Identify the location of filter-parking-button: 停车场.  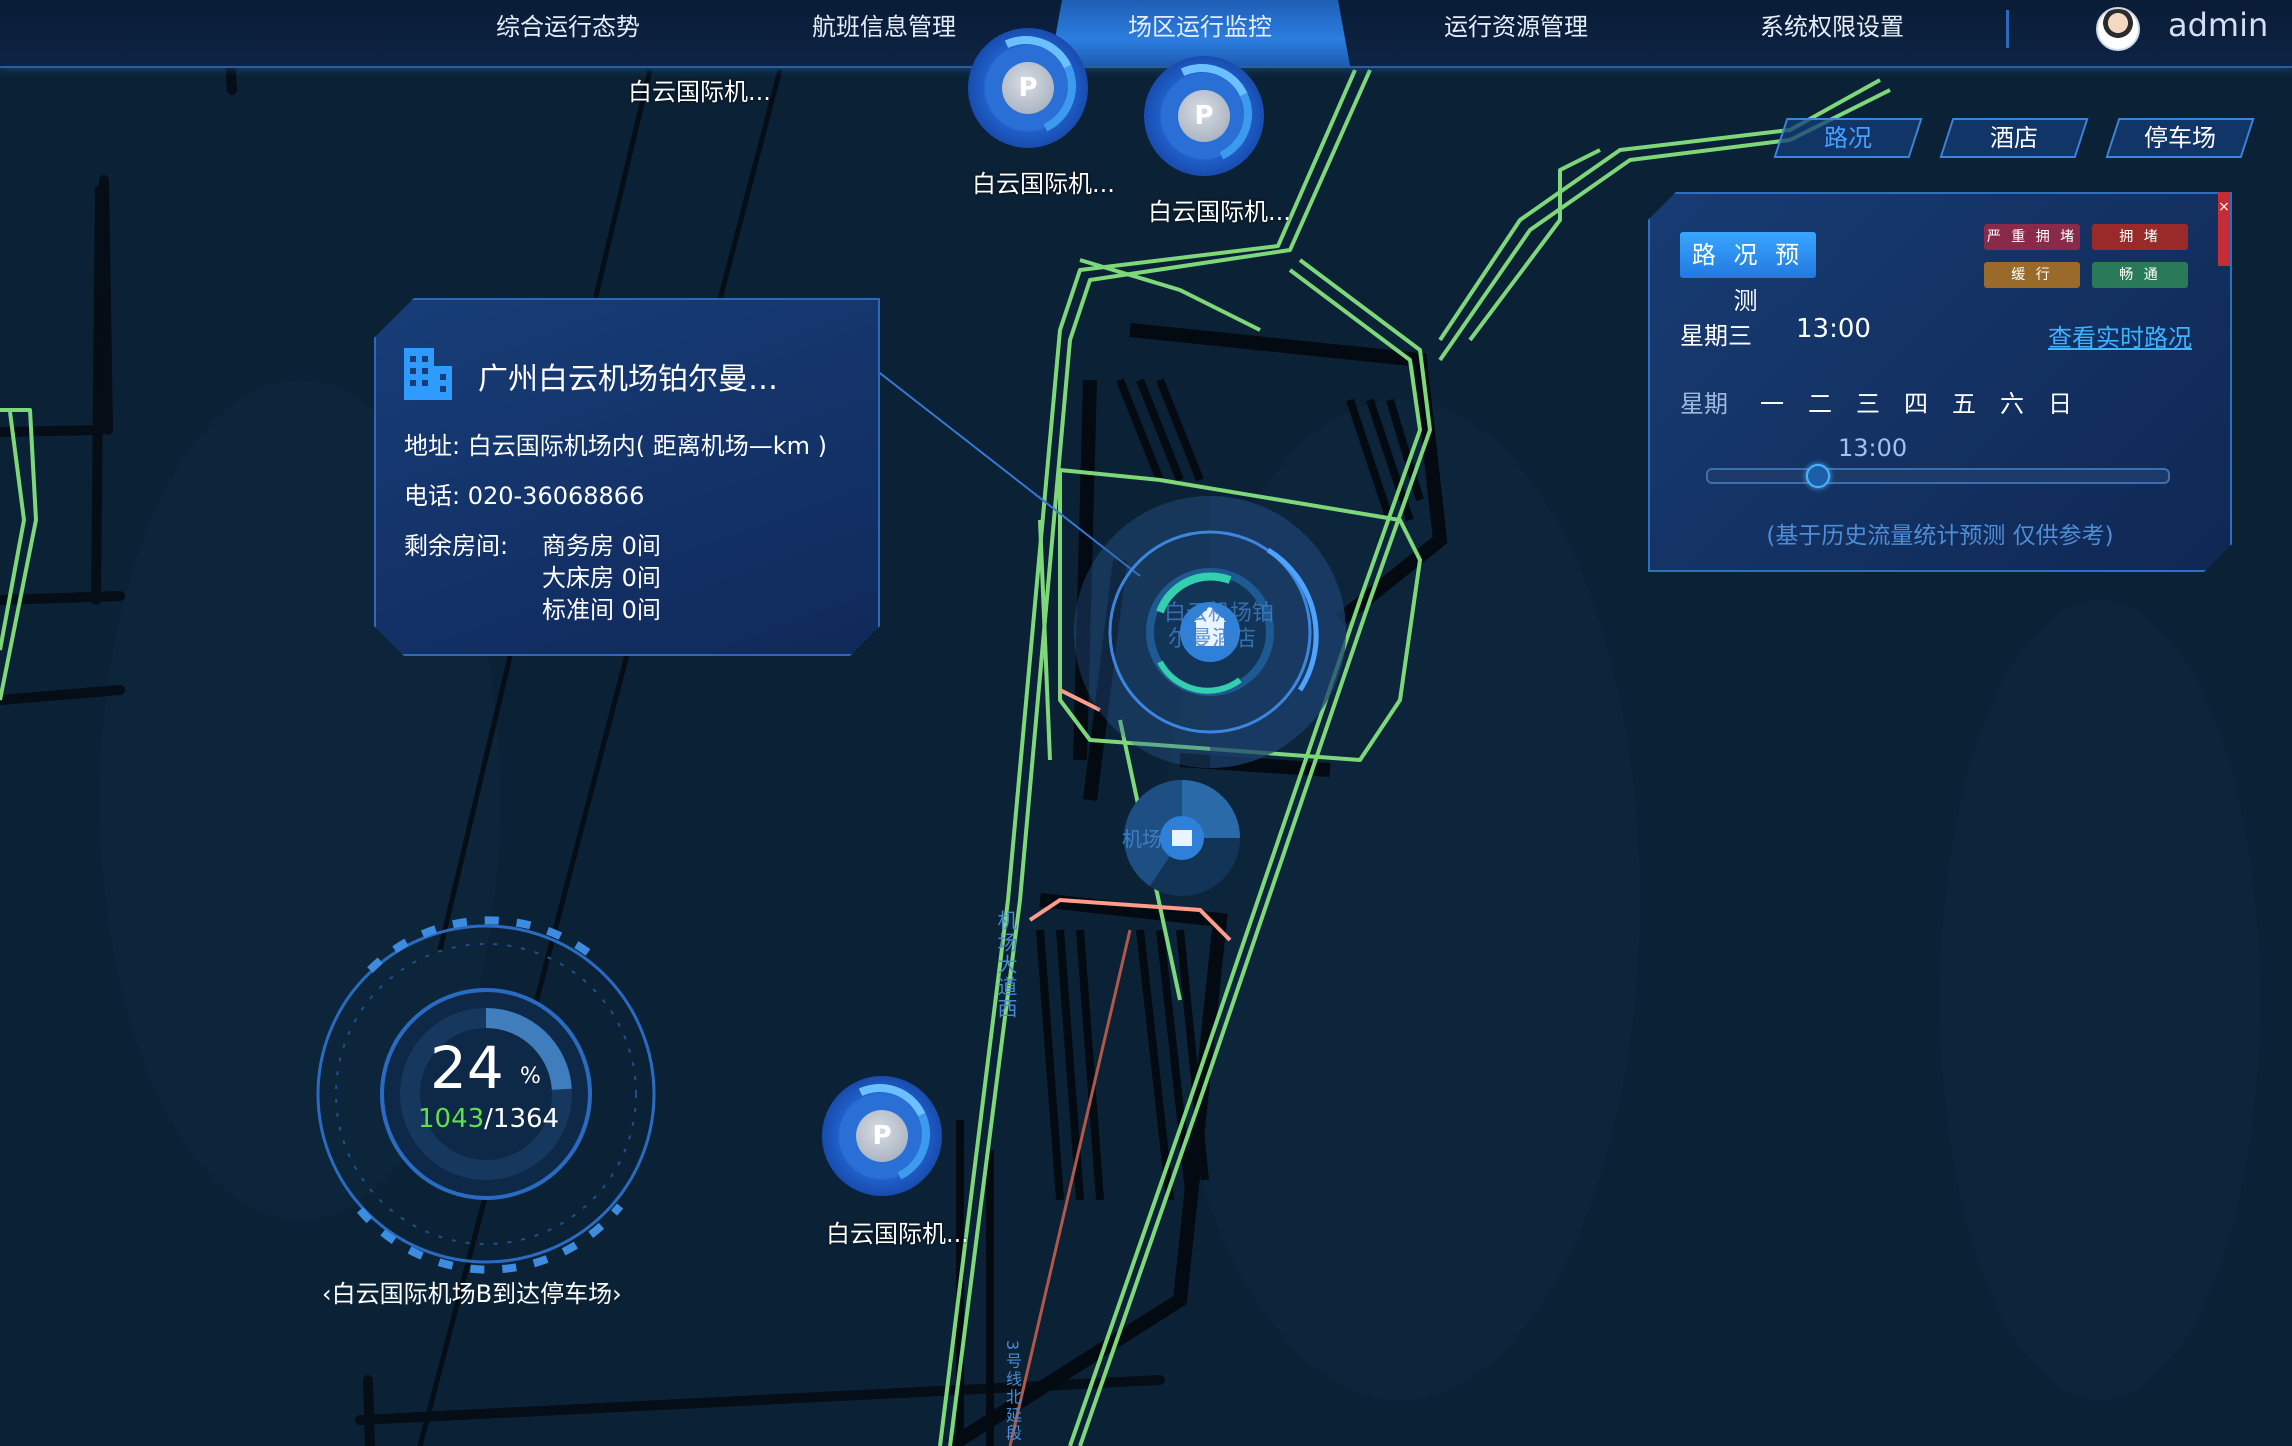
(2180, 138).